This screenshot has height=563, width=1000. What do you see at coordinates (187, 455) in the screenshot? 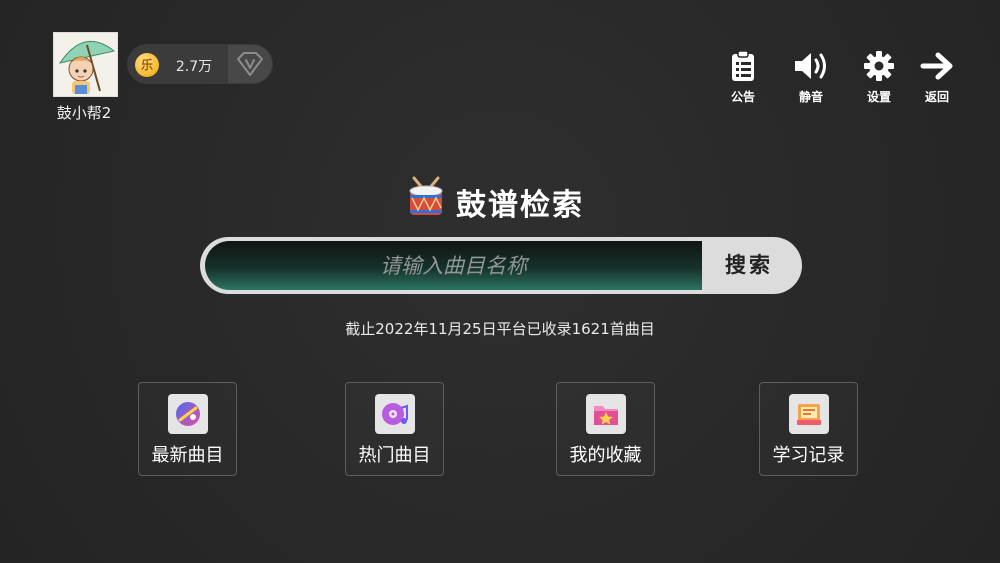
I see `category-label: 最新曲目` at bounding box center [187, 455].